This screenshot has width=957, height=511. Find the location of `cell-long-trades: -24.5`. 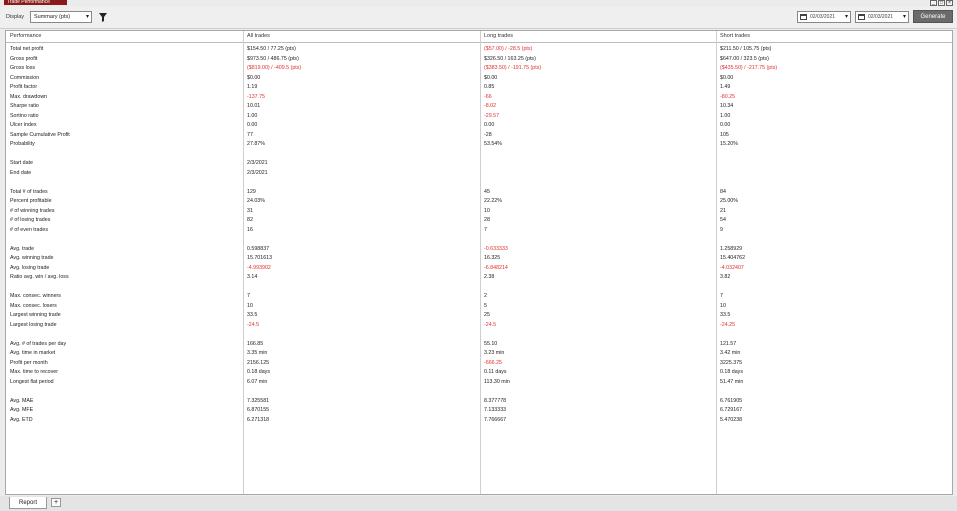

cell-long-trades: -24.5 is located at coordinates (490, 324).